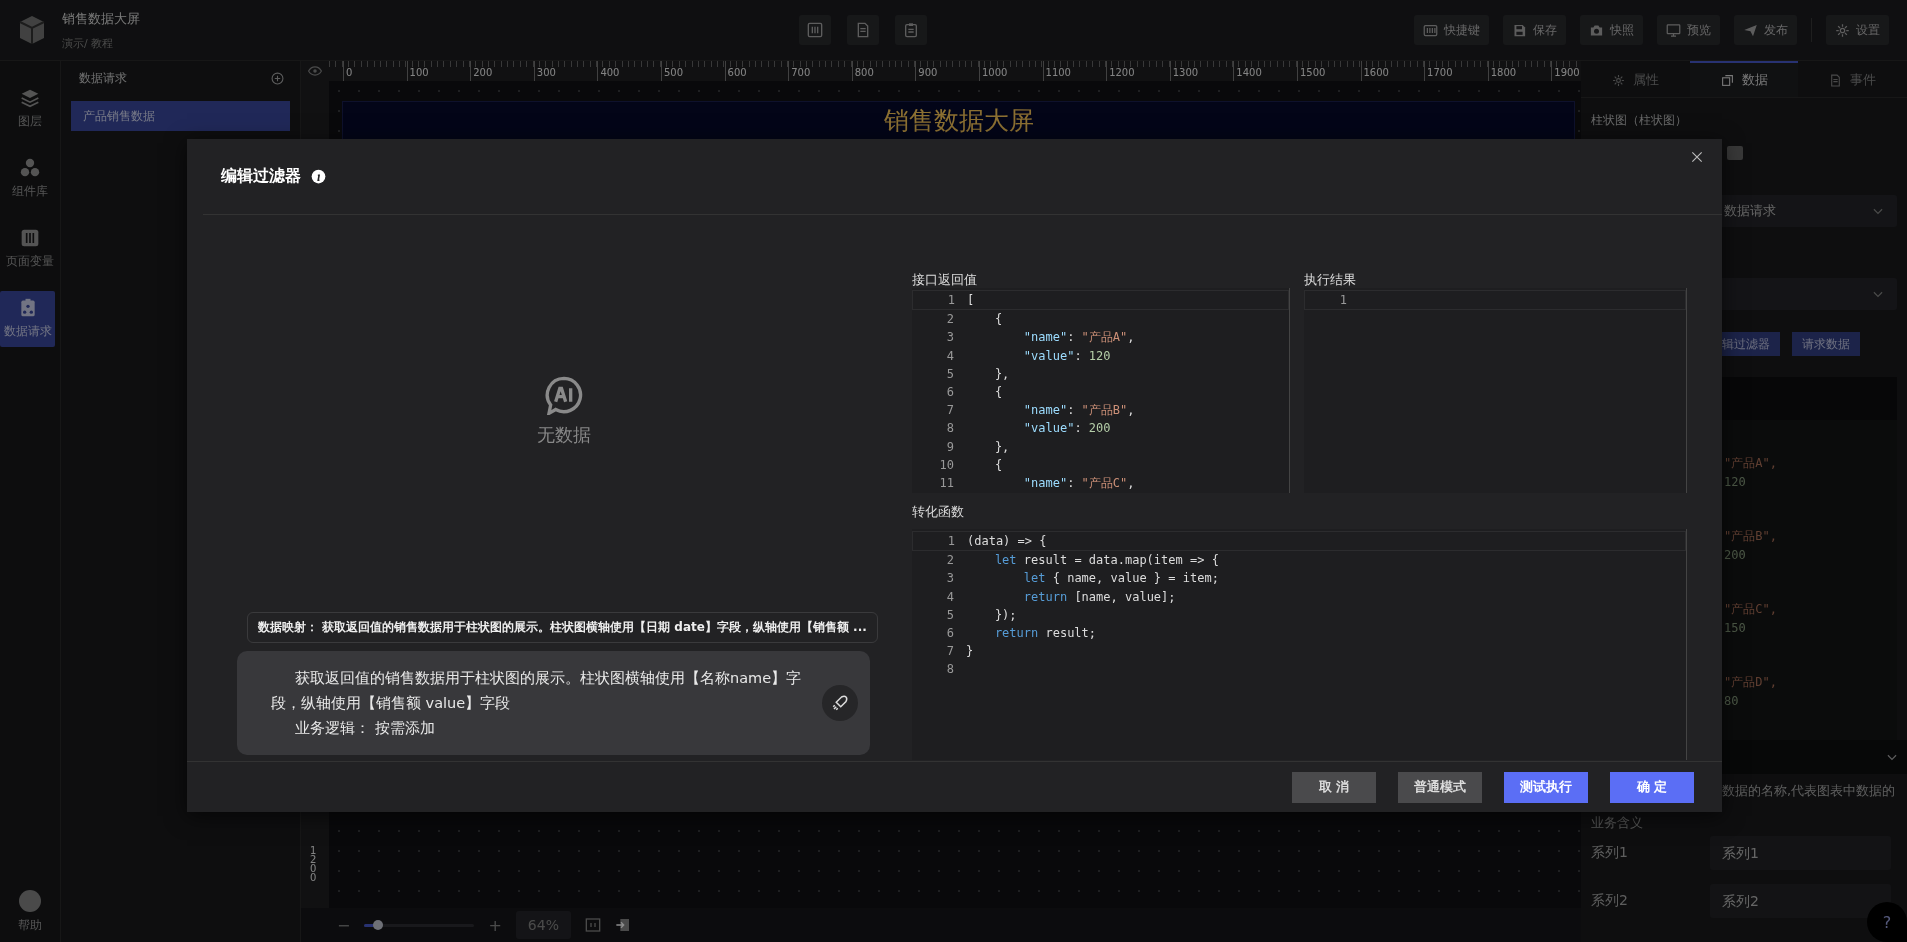  I want to click on prompt-input: 获取返回值的销售数据用于柱状图的展示。柱状图横轴使用【名称name】字段，纵轴使用【销售额 value】字段 业务逻辑： 按需添加, so click(553, 703).